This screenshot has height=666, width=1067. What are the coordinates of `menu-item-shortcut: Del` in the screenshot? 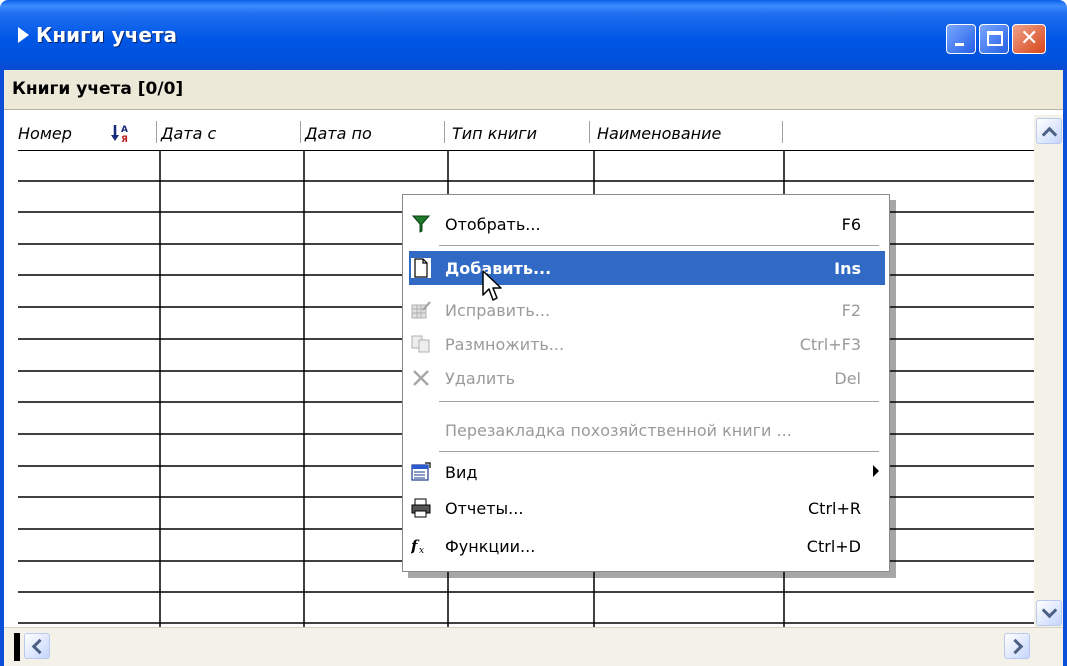 It's located at (847, 378).